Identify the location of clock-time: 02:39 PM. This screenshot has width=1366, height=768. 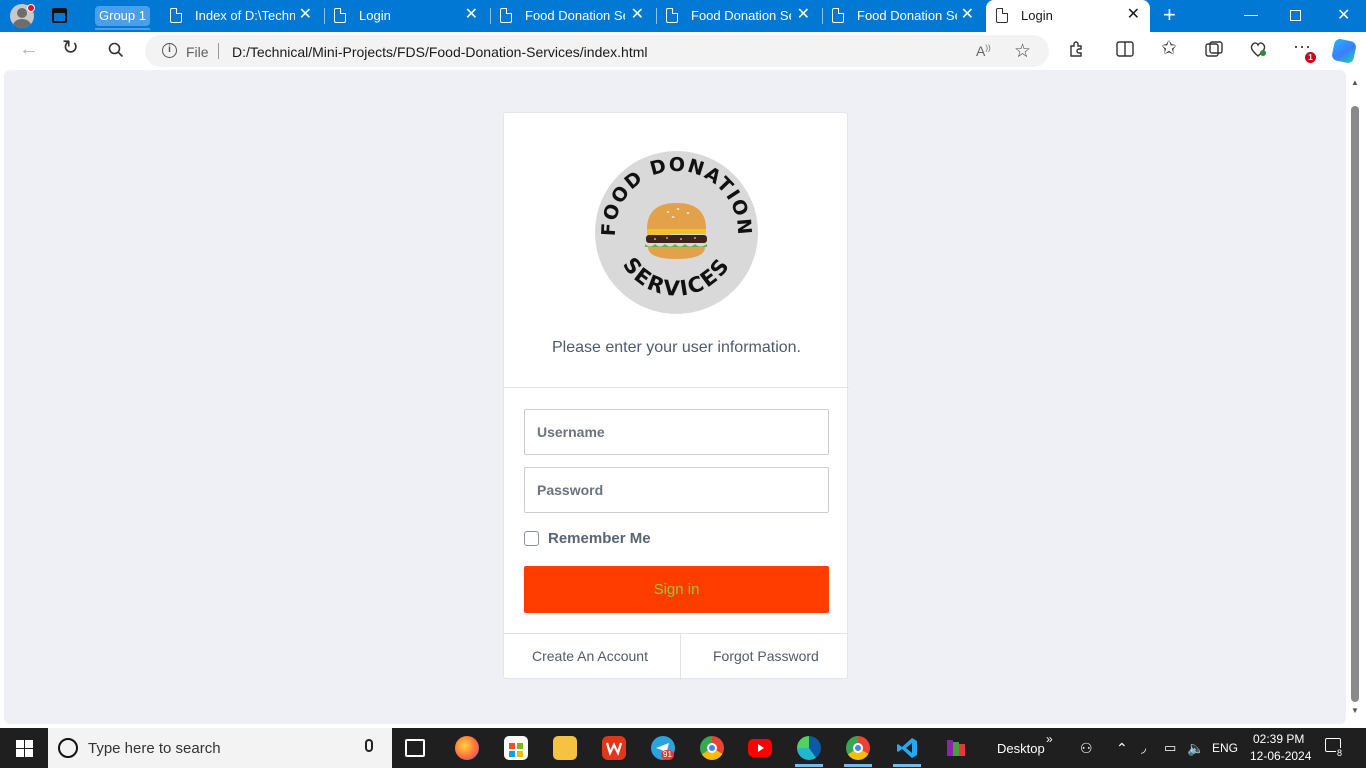
(1278, 739).